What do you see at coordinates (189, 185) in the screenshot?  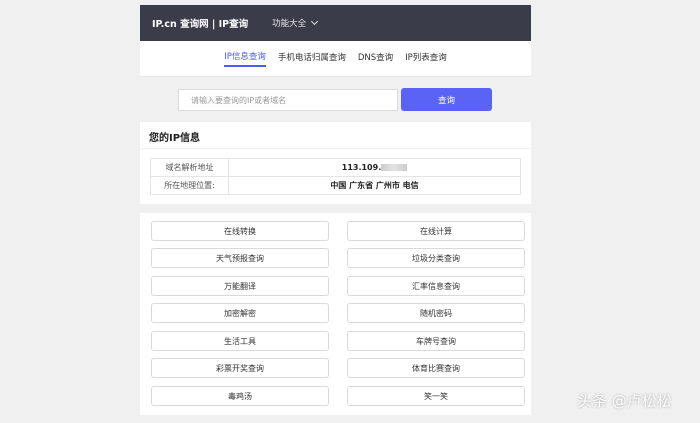 I see `location-key: 所在地理位置:` at bounding box center [189, 185].